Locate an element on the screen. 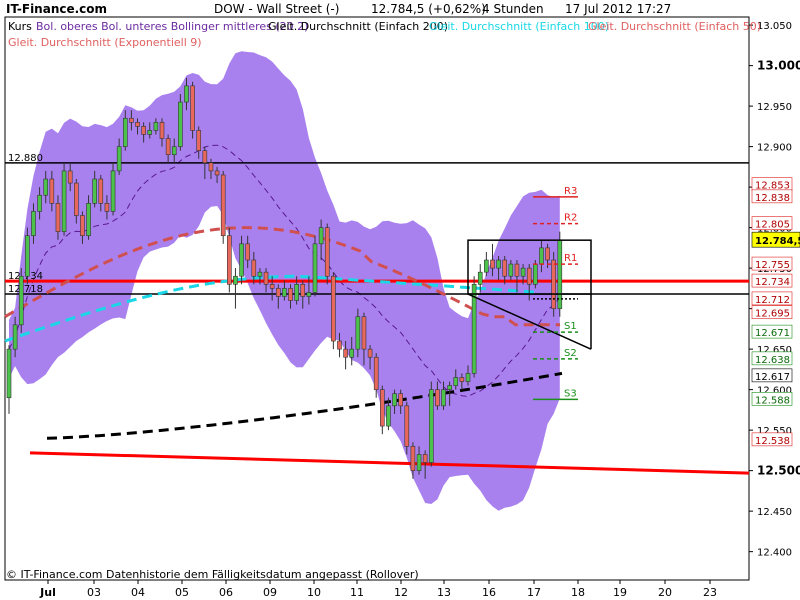 The height and width of the screenshot is (600, 800). instrument-title: DOW - Wall Street (-) is located at coordinates (276, 9).